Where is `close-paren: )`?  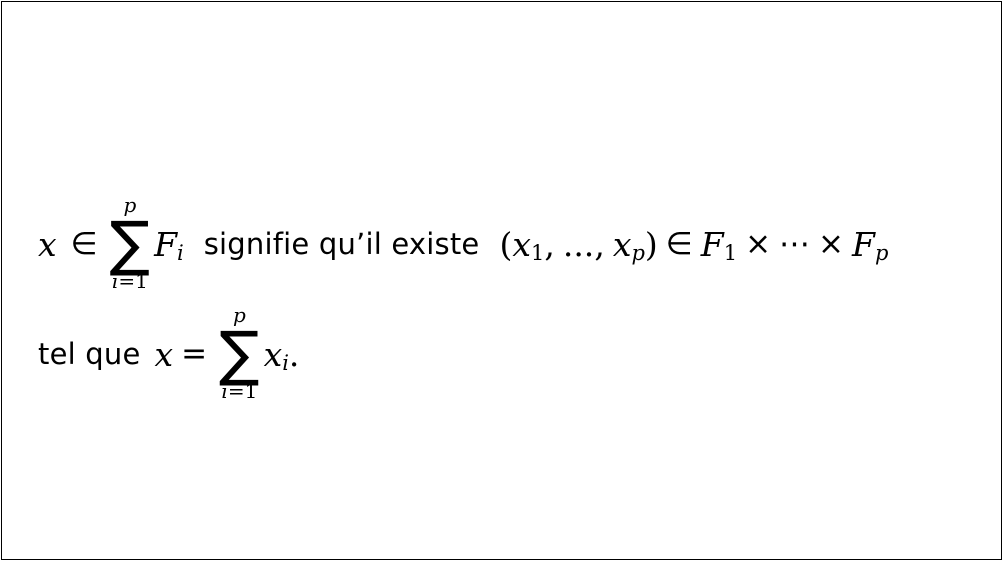
close-paren: ) is located at coordinates (651, 244).